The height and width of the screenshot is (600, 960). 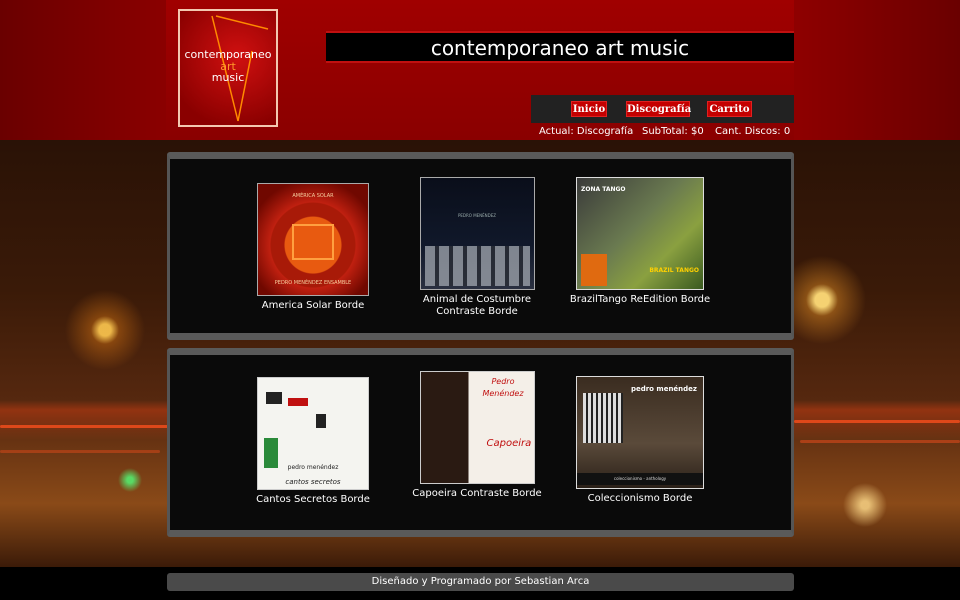 What do you see at coordinates (477, 233) in the screenshot?
I see `album-cover: PEDRO MENÉNDEZ` at bounding box center [477, 233].